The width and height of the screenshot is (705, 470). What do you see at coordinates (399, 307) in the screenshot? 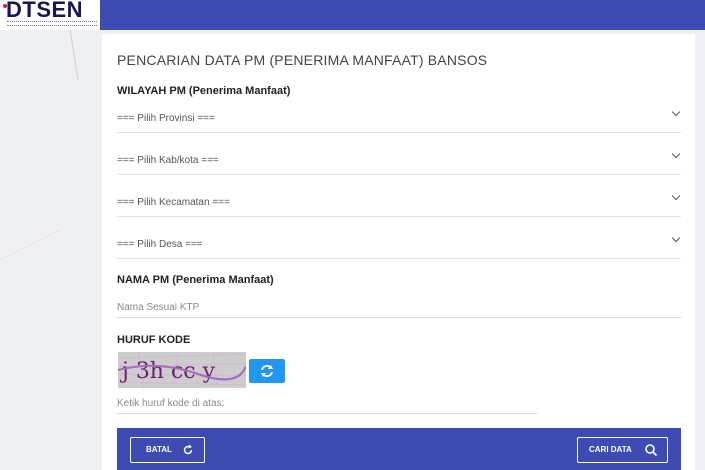
I see `nama-input` at bounding box center [399, 307].